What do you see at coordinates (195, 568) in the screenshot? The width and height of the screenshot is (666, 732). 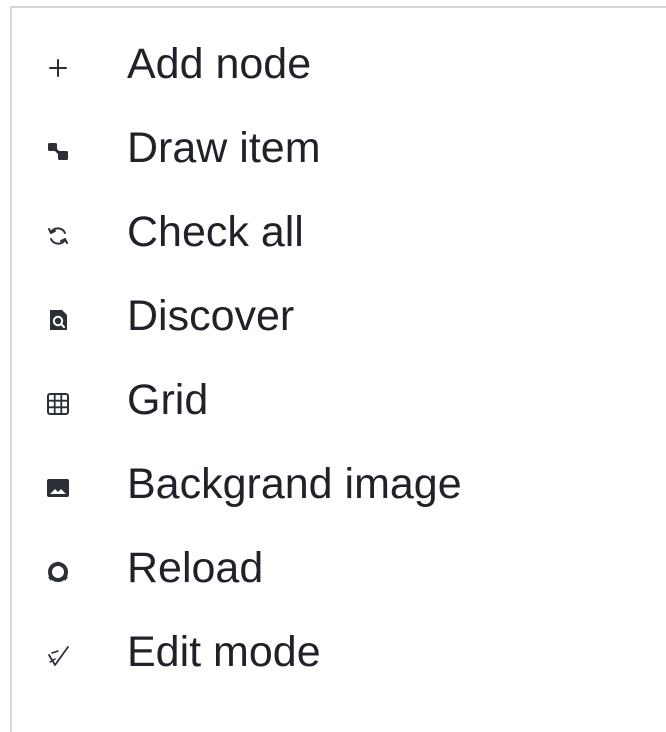 I see `menu-item-label: Reload` at bounding box center [195, 568].